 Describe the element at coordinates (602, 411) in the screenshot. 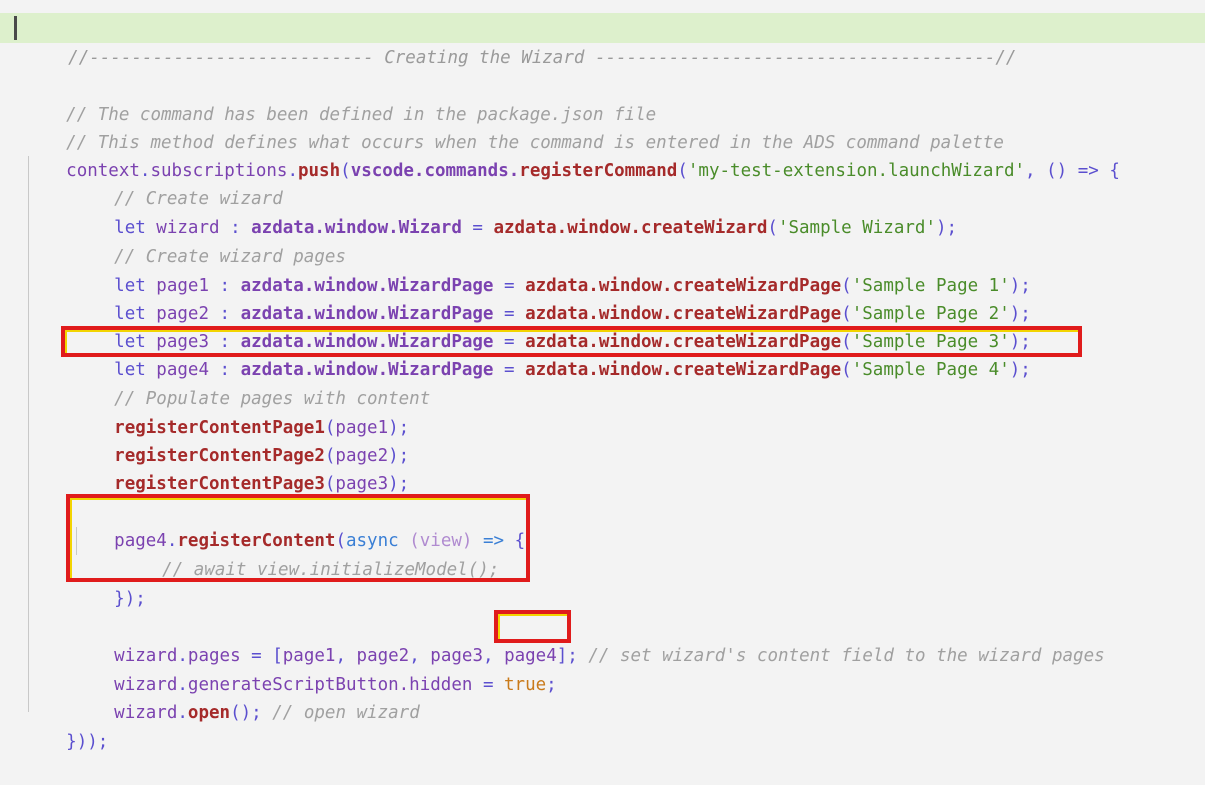

I see `code-line-register-content-page-1: registerContentPage1(page1);` at that location.